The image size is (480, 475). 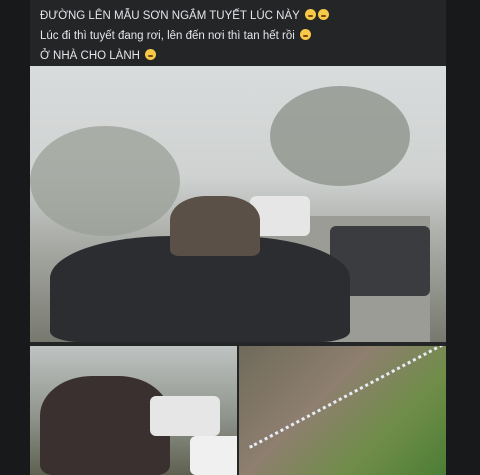 I want to click on white-suv, so click(x=185, y=416).